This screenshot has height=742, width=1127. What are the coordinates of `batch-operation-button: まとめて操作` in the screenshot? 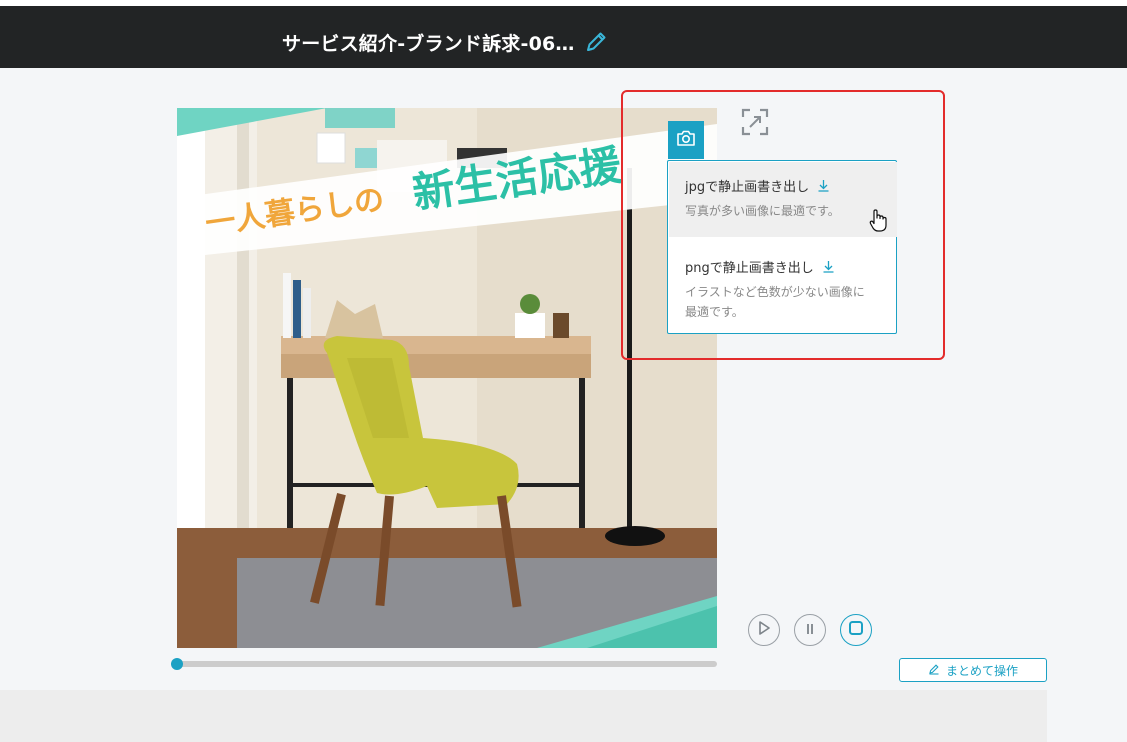 It's located at (973, 670).